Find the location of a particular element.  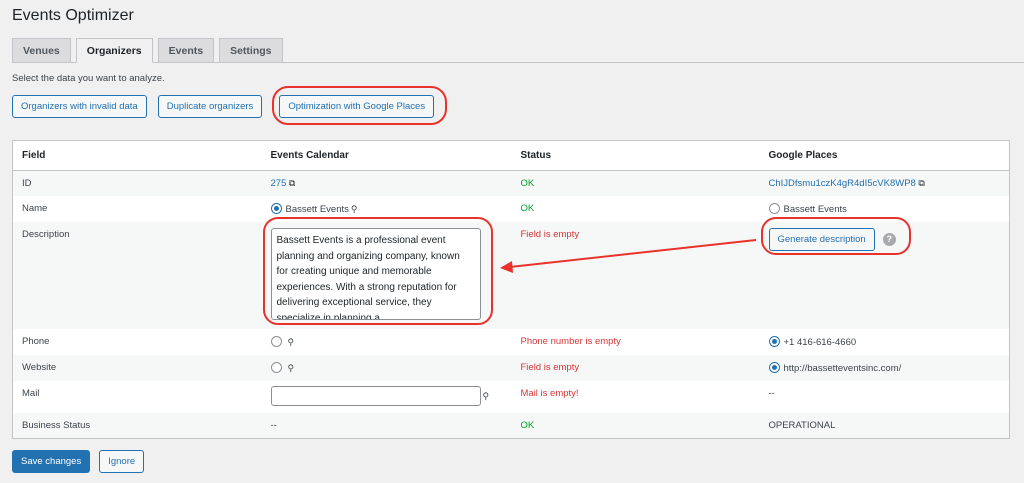

gp-phone-radio is located at coordinates (774, 341).